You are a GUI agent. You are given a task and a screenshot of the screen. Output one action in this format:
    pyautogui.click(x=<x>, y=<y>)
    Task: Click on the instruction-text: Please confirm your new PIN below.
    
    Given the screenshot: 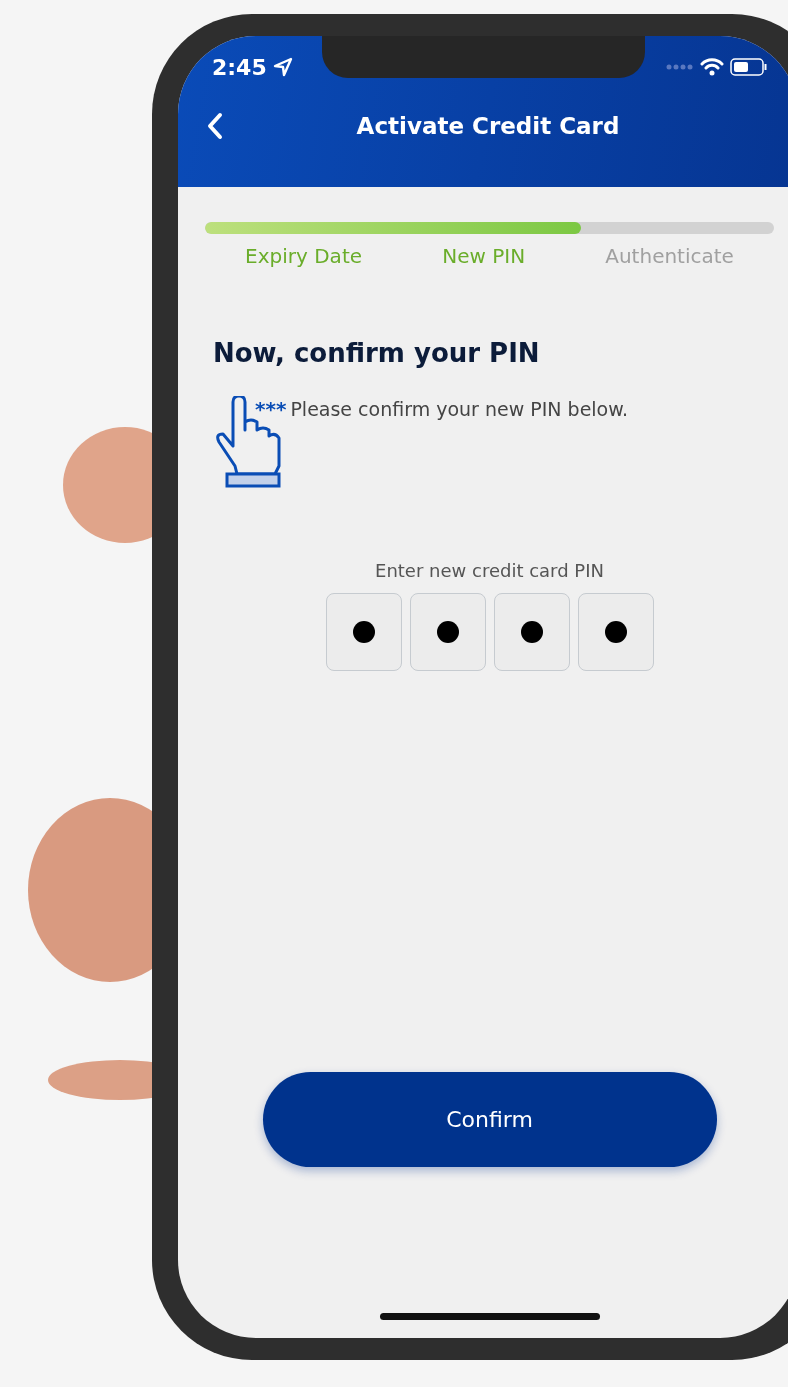 What is the action you would take?
    pyautogui.click(x=459, y=409)
    